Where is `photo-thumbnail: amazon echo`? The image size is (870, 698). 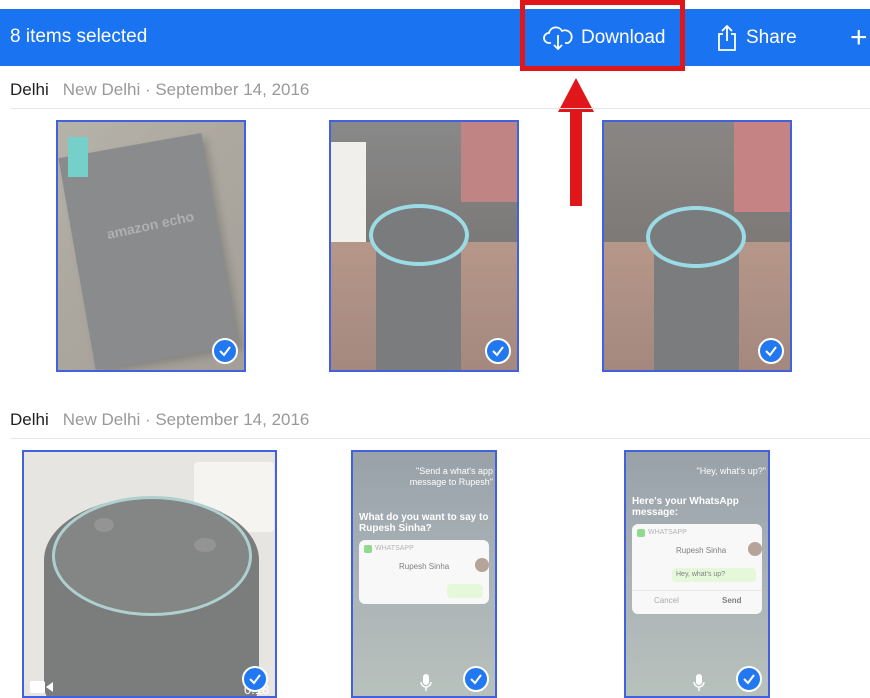 photo-thumbnail: amazon echo is located at coordinates (151, 246).